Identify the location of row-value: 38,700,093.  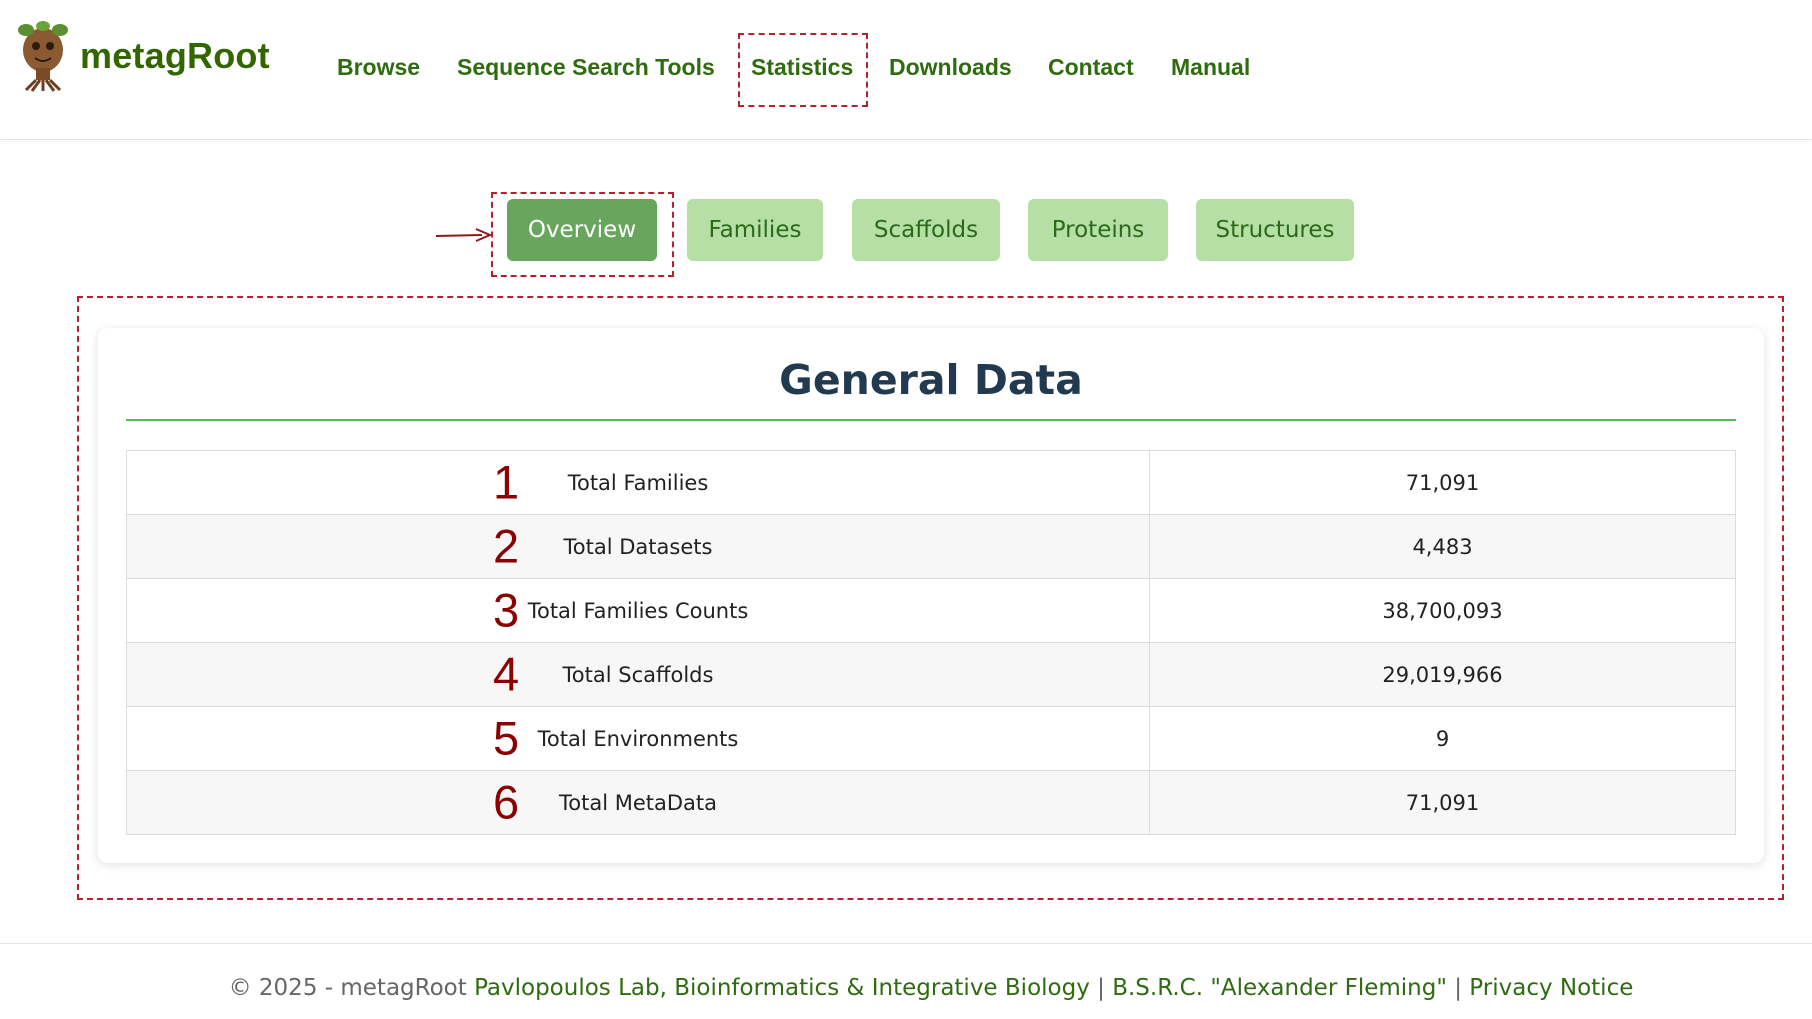
(1442, 610).